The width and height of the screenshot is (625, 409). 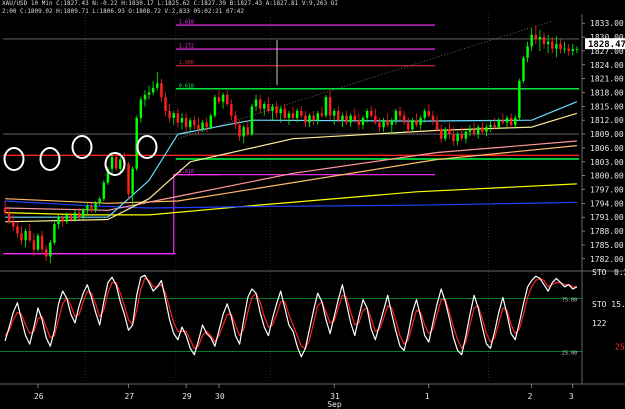 I want to click on price-tick-label: 1782.00, so click(x=607, y=259).